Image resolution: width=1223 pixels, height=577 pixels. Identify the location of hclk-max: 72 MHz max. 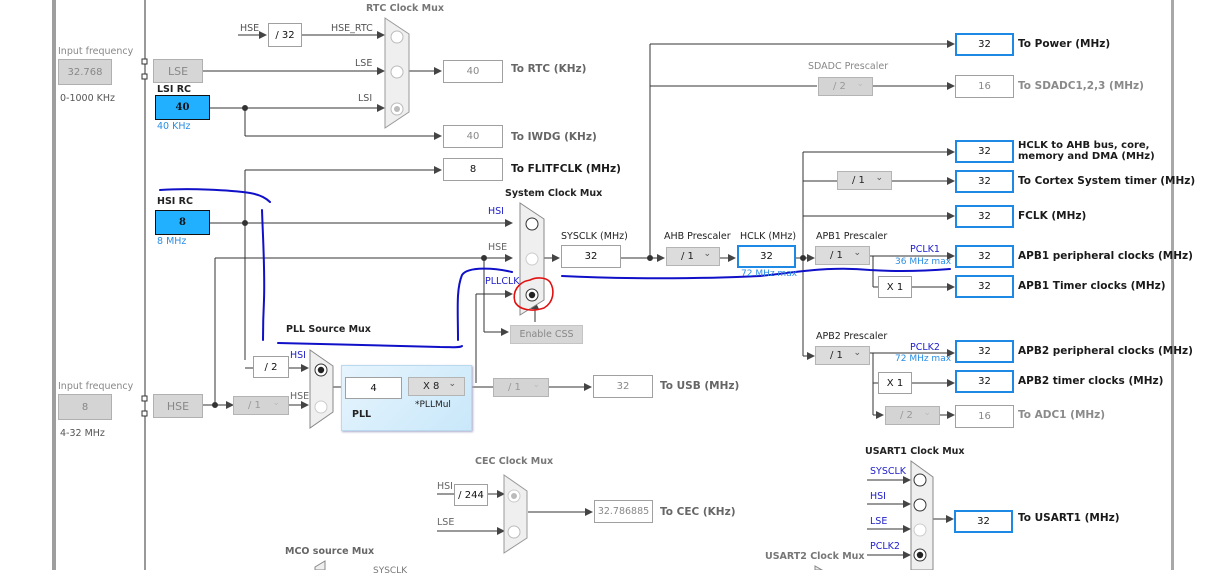
(769, 274).